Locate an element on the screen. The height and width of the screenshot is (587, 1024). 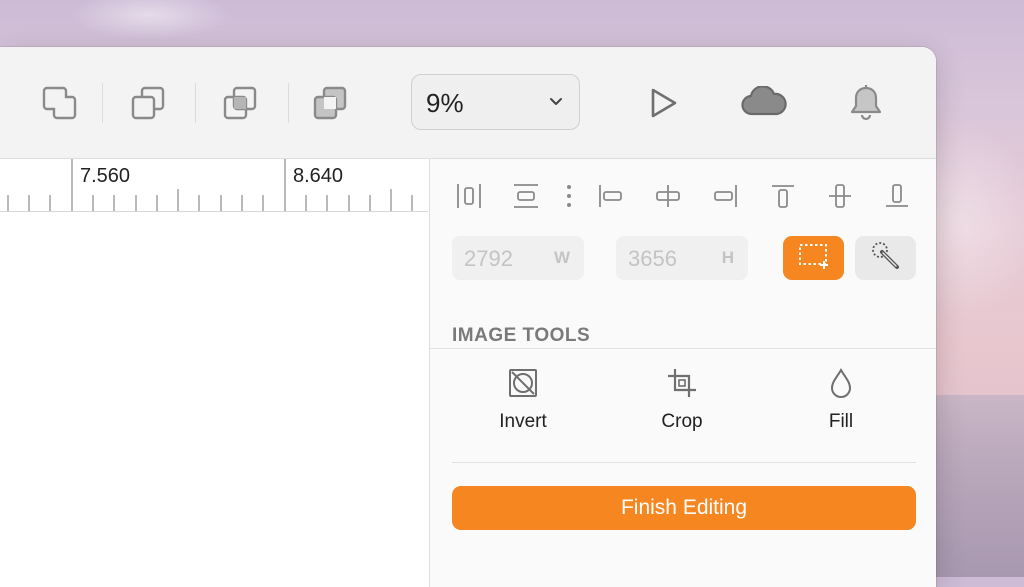
height-unit-label: H is located at coordinates (727, 257).